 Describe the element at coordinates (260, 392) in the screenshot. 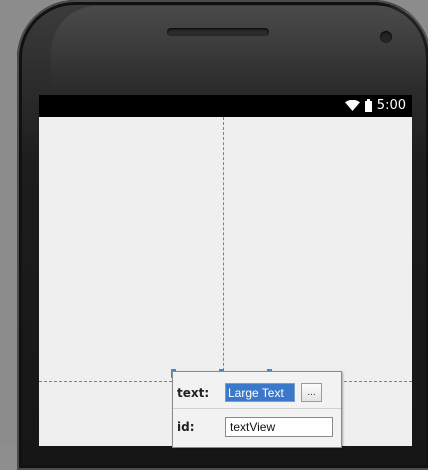

I see `text-property-input` at that location.